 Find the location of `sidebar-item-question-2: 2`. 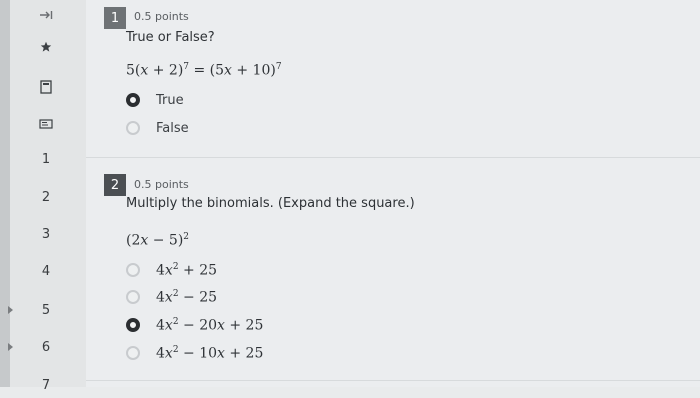

sidebar-item-question-2: 2 is located at coordinates (46, 197).